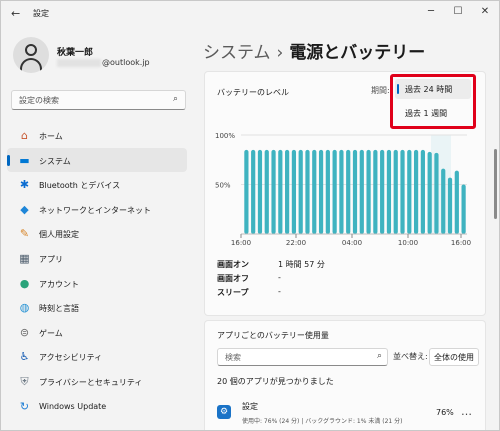 The width and height of the screenshot is (500, 431). Describe the element at coordinates (233, 292) in the screenshot. I see `stat-label: スリープ` at that location.